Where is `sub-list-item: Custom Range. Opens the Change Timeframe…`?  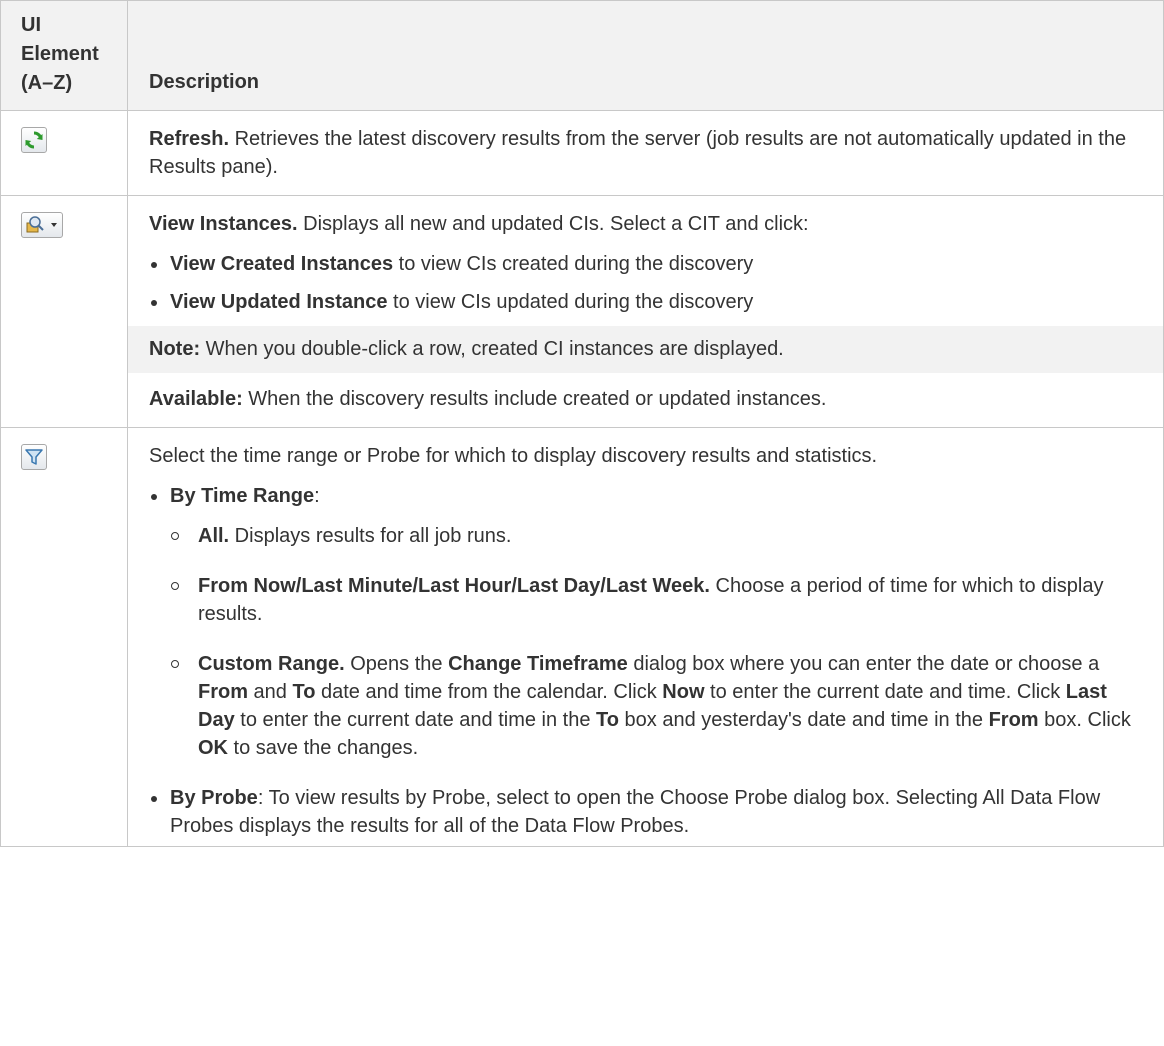 sub-list-item: Custom Range. Opens the Change Timeframe… is located at coordinates (646, 706).